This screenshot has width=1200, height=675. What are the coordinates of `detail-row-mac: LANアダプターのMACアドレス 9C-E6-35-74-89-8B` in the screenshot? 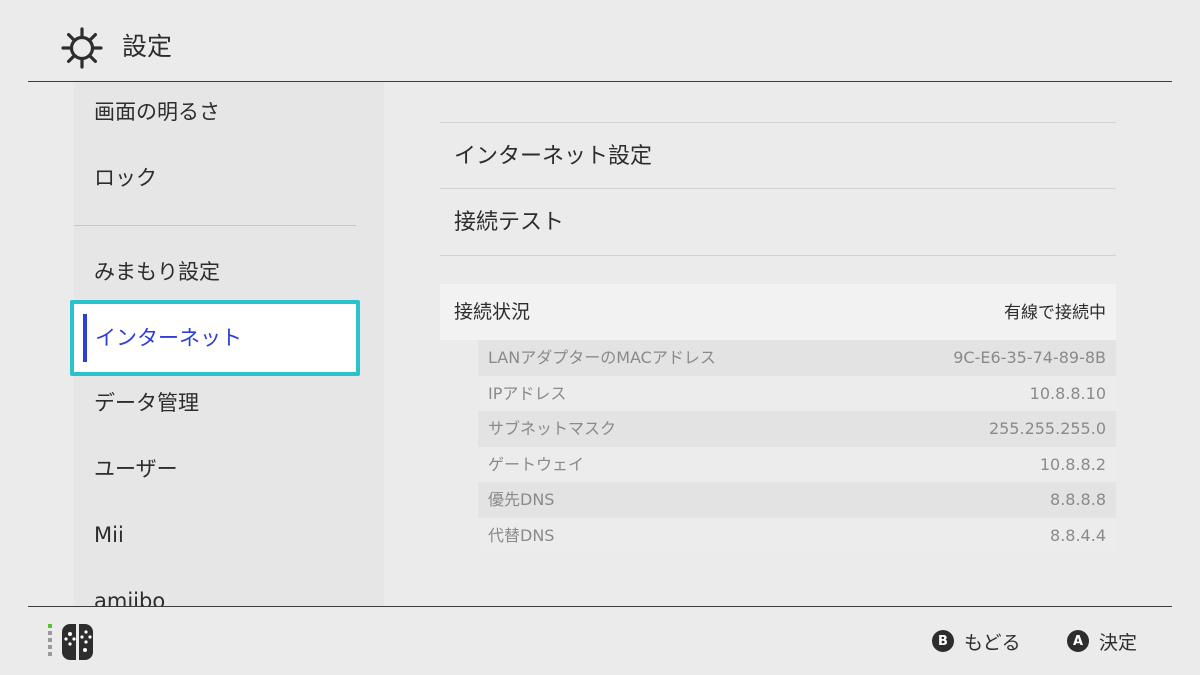 It's located at (797, 358).